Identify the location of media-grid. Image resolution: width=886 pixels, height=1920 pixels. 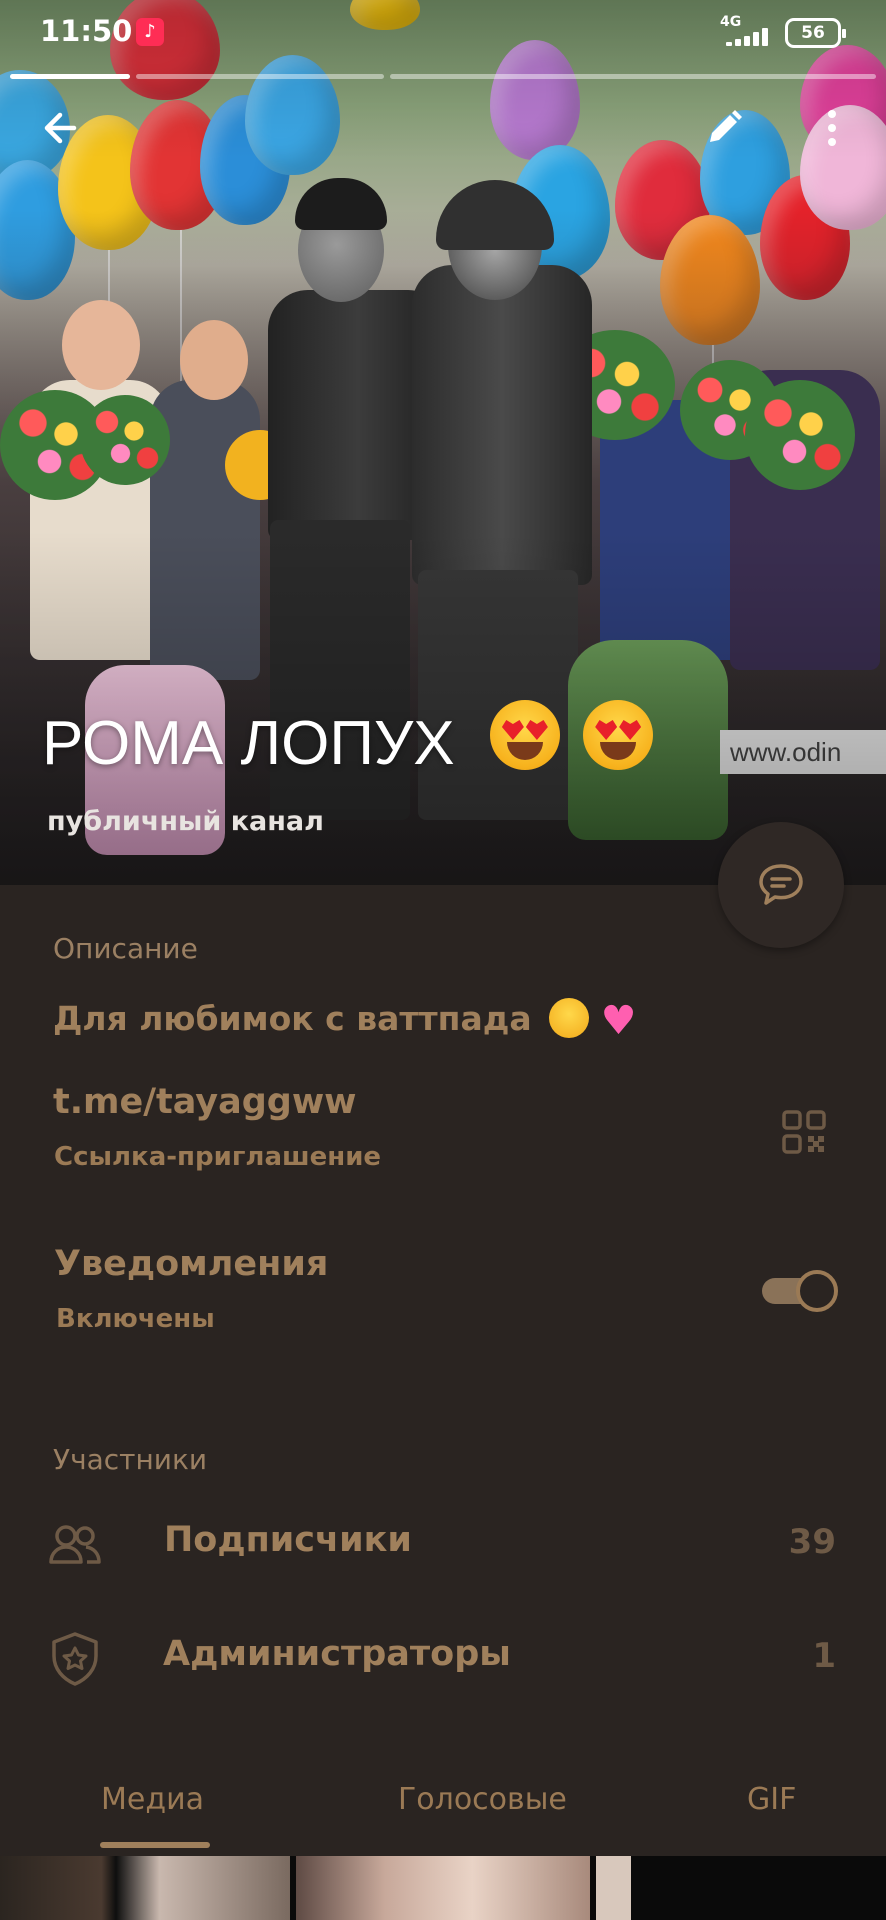
(443, 1888).